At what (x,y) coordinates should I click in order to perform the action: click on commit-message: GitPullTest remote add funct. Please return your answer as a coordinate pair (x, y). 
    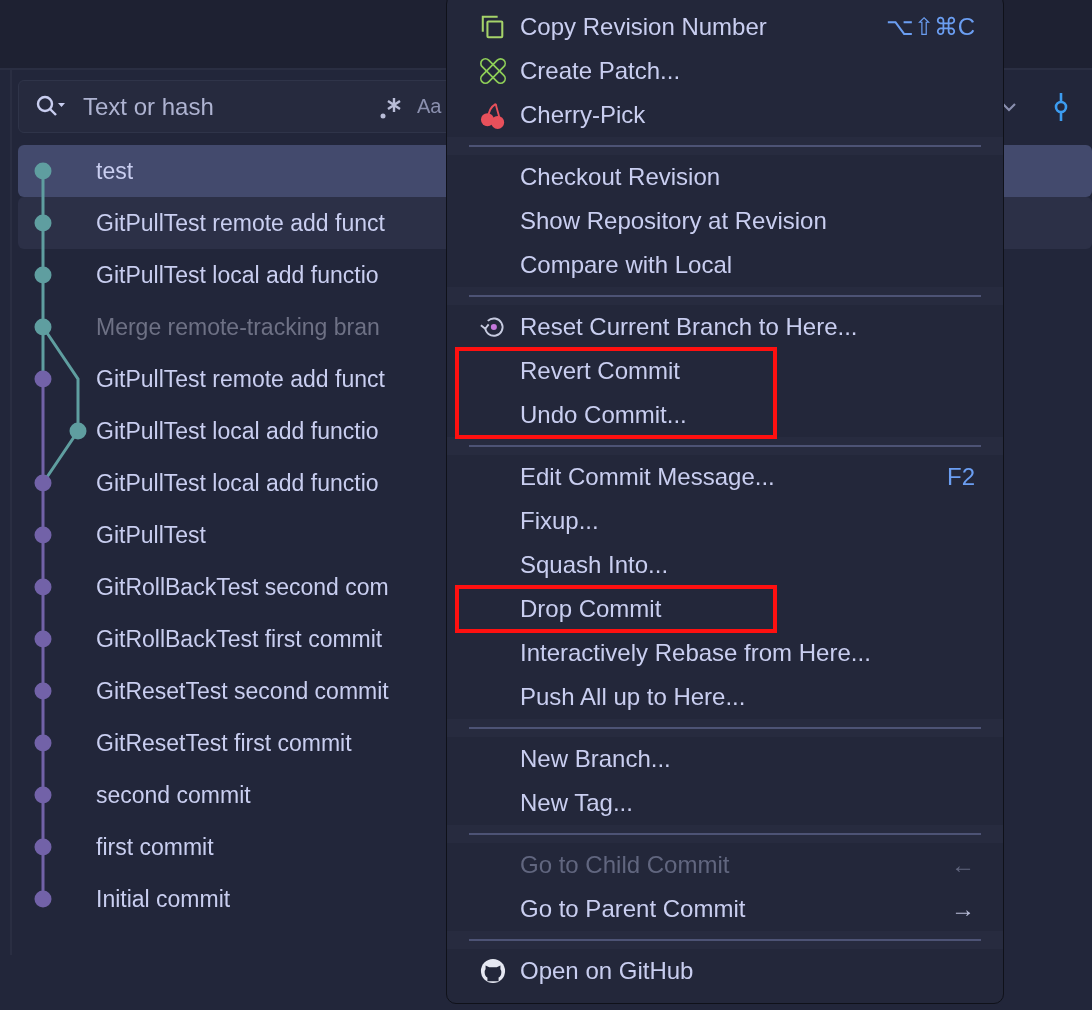
    Looking at the image, I should click on (240, 223).